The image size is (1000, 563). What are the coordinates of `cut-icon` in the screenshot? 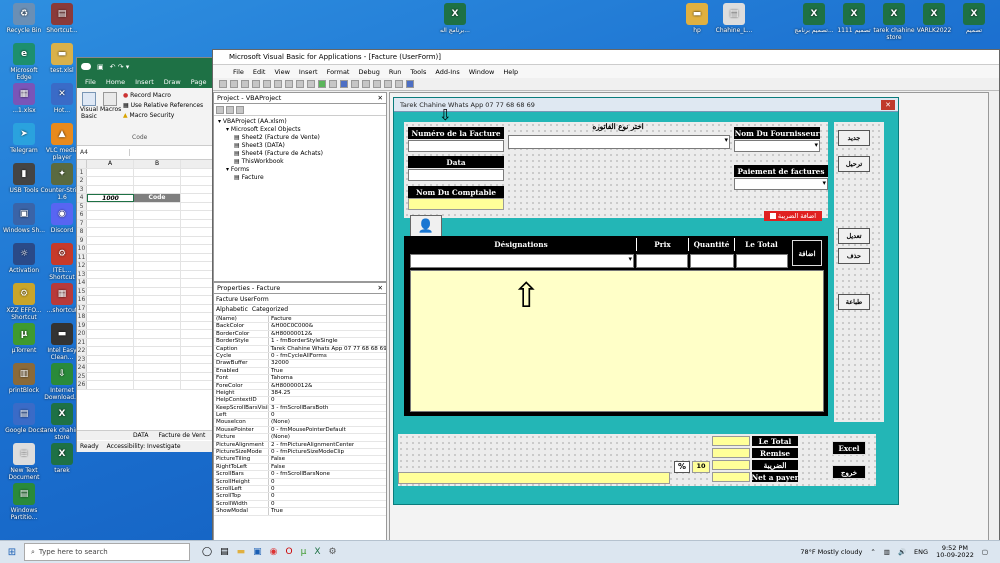 It's located at (256, 84).